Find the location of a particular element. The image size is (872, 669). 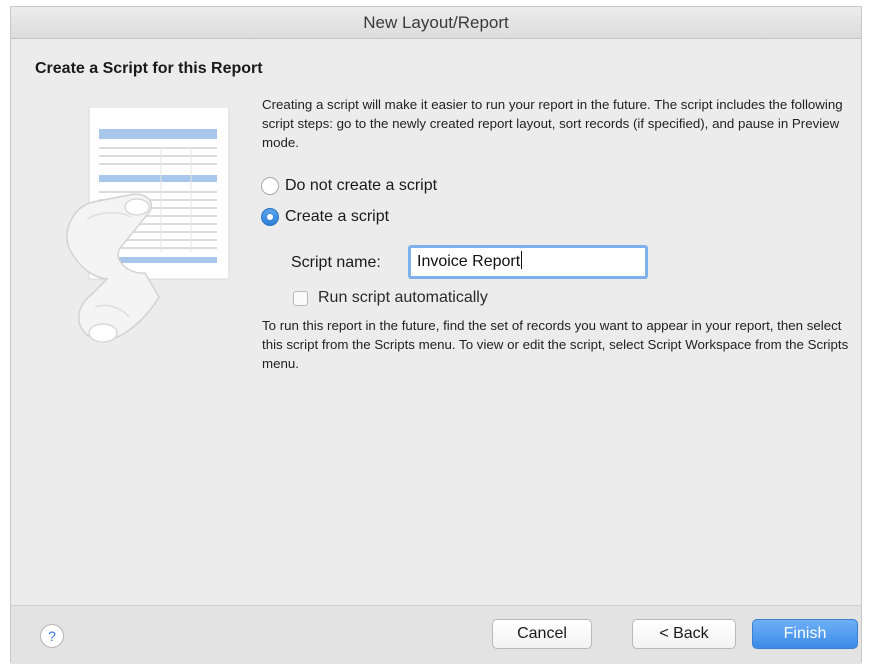

run-automatically-label: Run script automatically is located at coordinates (403, 297).